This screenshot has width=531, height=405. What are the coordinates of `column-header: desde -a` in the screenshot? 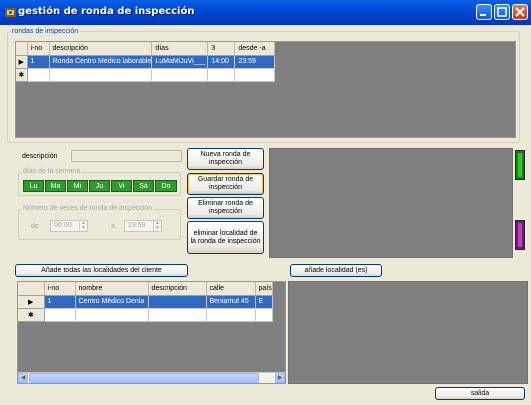 It's located at (255, 49).